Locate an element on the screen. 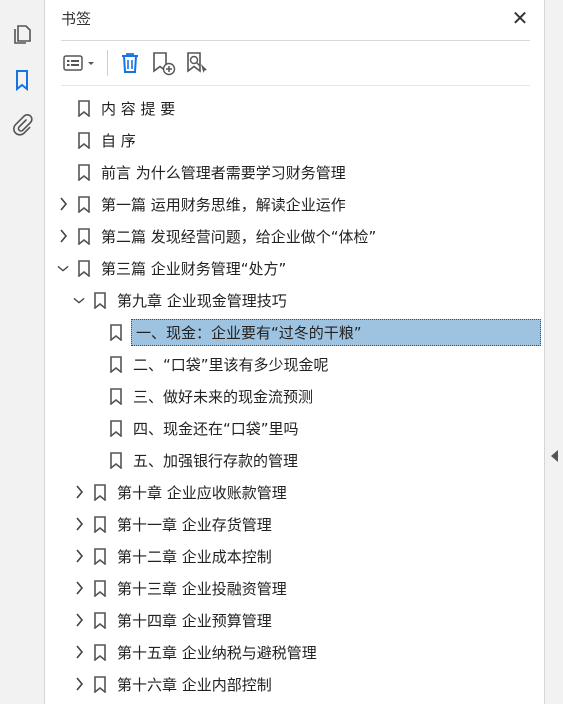 This screenshot has height=704, width=563. bookmark-item: 前言 为什么管理者需要学习财务管理 is located at coordinates (300, 172).